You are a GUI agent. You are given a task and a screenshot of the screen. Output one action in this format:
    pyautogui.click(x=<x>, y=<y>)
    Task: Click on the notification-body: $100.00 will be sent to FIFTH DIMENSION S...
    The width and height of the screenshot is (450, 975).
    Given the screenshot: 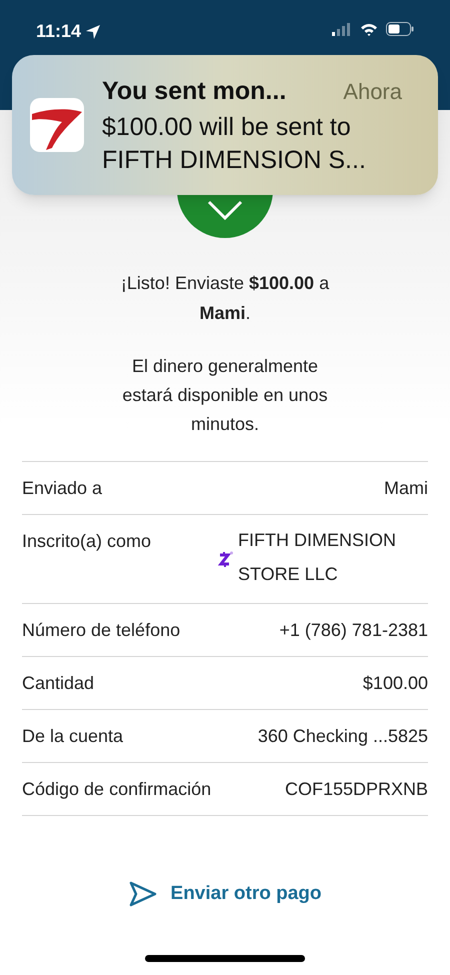 What is the action you would take?
    pyautogui.click(x=234, y=144)
    